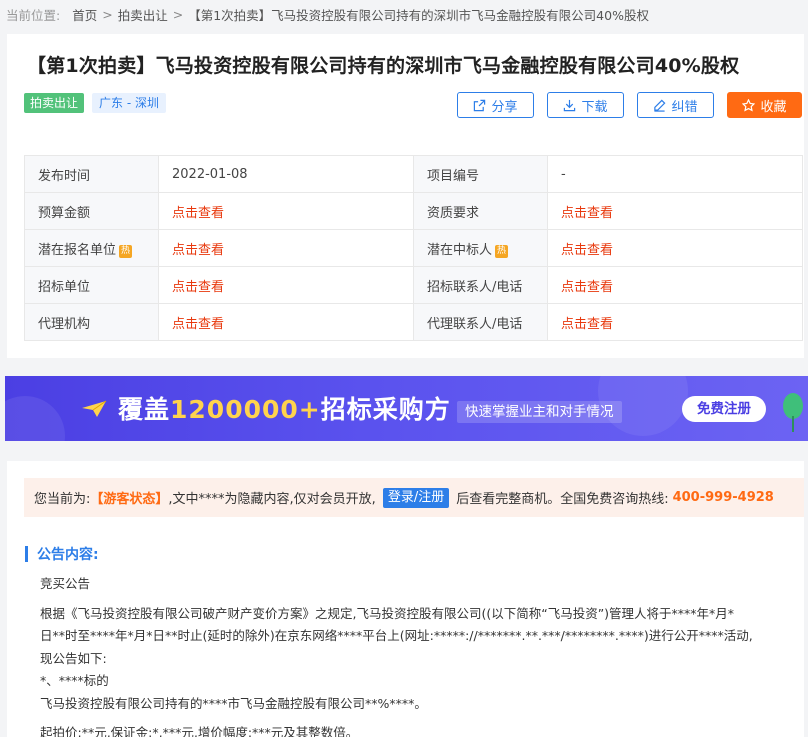 The height and width of the screenshot is (737, 808). What do you see at coordinates (73, 658) in the screenshot?
I see `announcement-paragraph: 现公告如下:` at bounding box center [73, 658].